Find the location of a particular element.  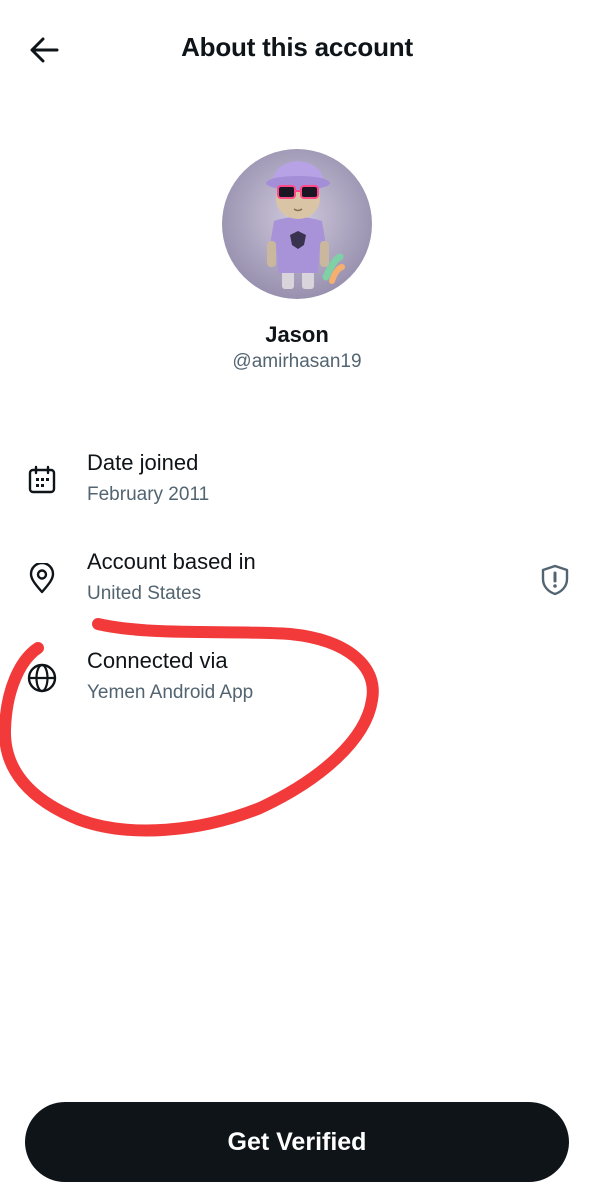

info-row-account-based-in: Account based in United States is located at coordinates (297, 589).